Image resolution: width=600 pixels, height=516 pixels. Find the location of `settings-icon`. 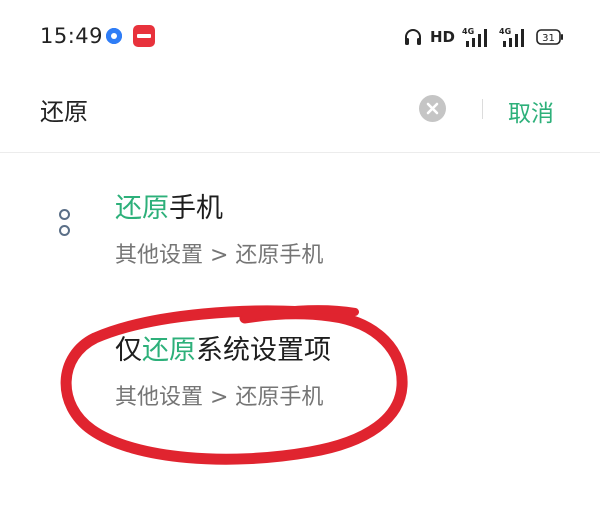

settings-icon is located at coordinates (64, 227).